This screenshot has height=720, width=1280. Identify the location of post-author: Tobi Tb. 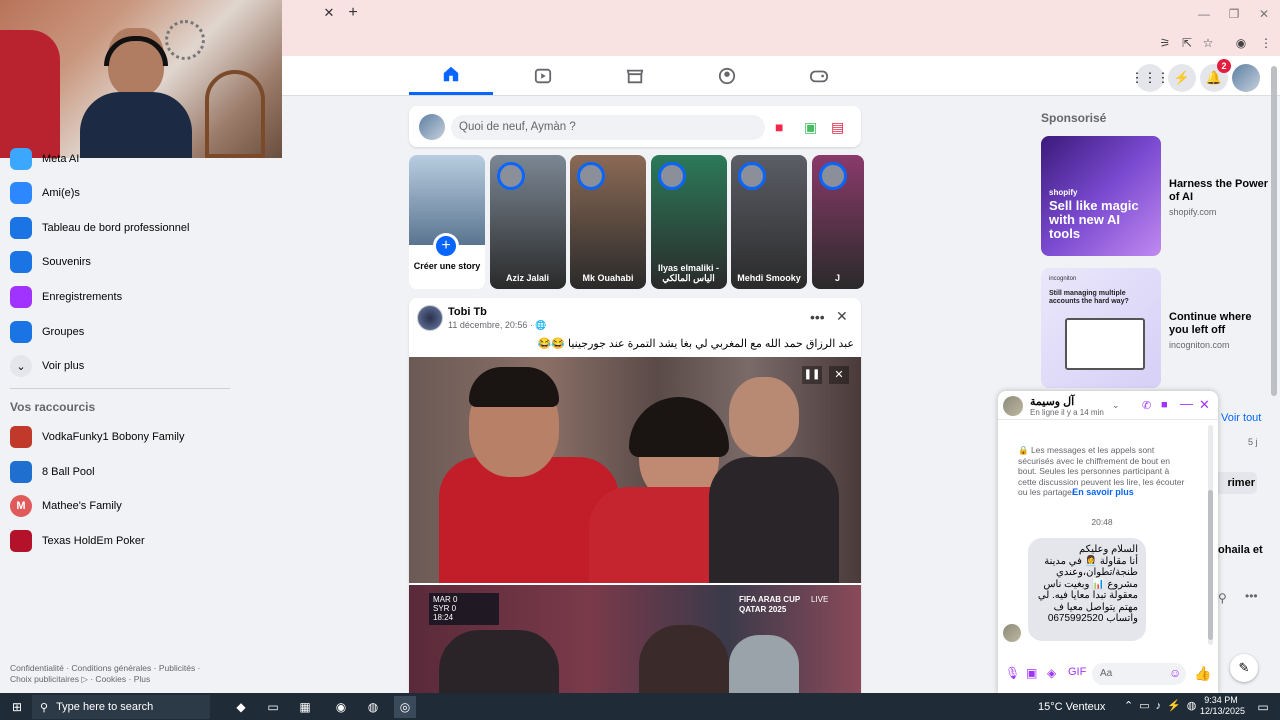
(467, 312).